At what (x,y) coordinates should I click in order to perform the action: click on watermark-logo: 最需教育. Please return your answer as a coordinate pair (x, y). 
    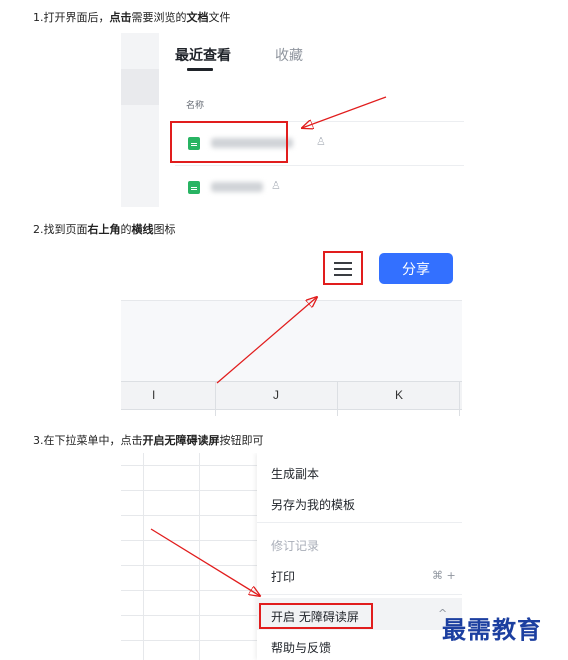
    Looking at the image, I should click on (492, 629).